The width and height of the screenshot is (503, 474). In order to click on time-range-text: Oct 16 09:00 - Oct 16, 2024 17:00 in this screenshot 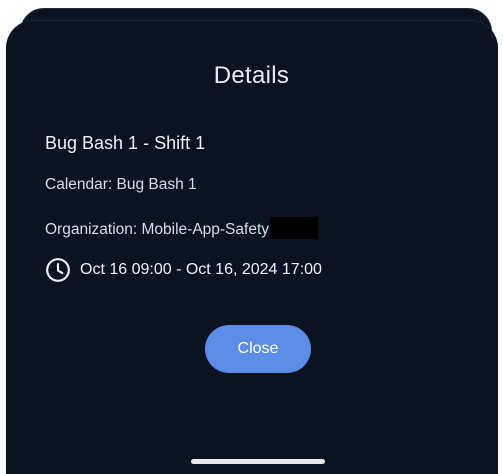, I will do `click(201, 269)`.